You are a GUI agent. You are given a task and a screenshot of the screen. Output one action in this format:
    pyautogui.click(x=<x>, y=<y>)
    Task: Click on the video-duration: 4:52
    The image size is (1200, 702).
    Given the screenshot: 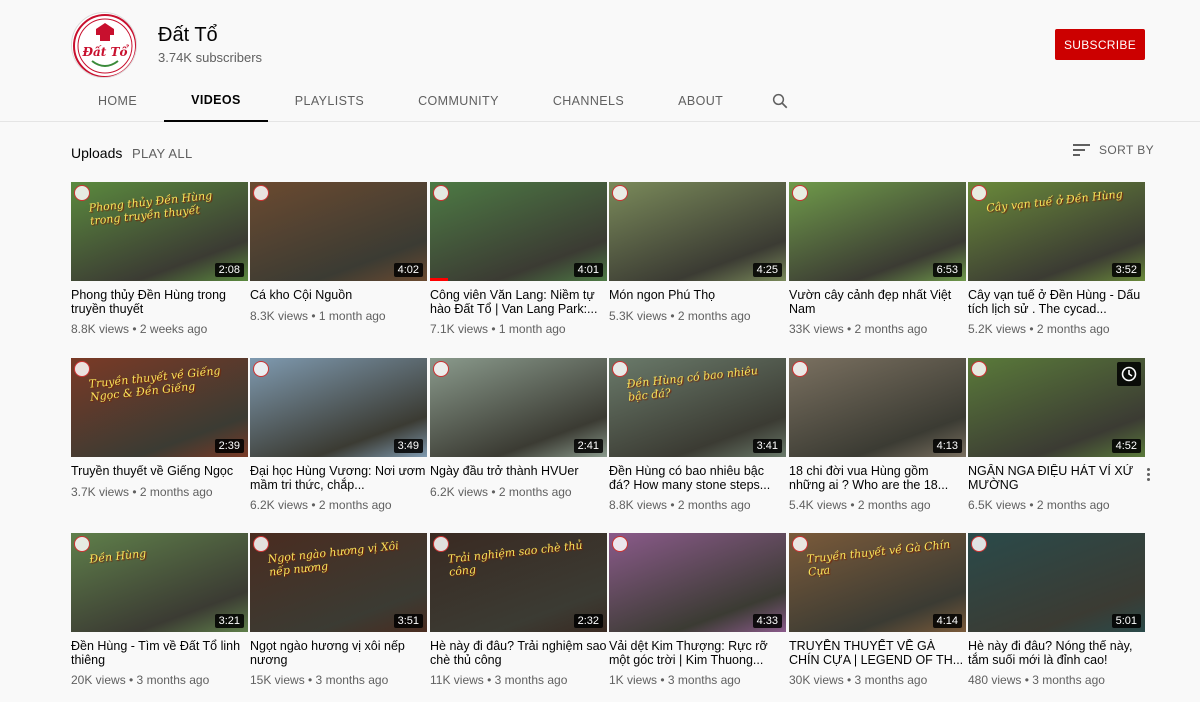 What is the action you would take?
    pyautogui.click(x=1126, y=446)
    